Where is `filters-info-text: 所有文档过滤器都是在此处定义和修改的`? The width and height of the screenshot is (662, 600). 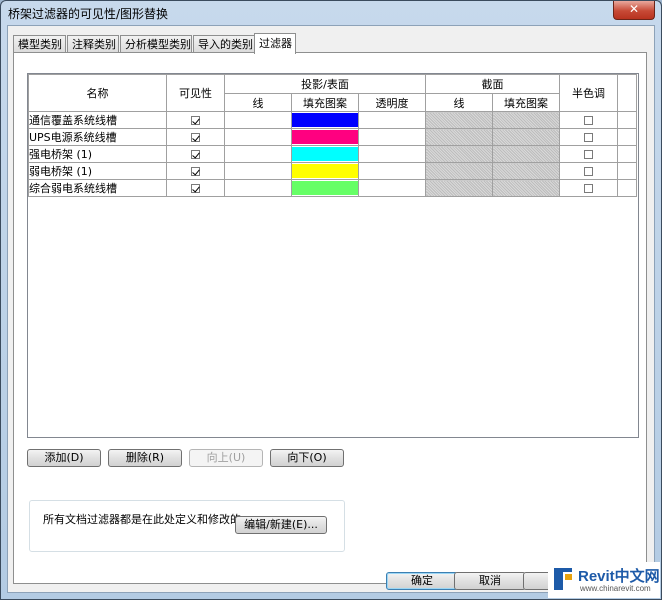
filters-info-text: 所有文档过滤器都是在此处定义和修改的 is located at coordinates (142, 519).